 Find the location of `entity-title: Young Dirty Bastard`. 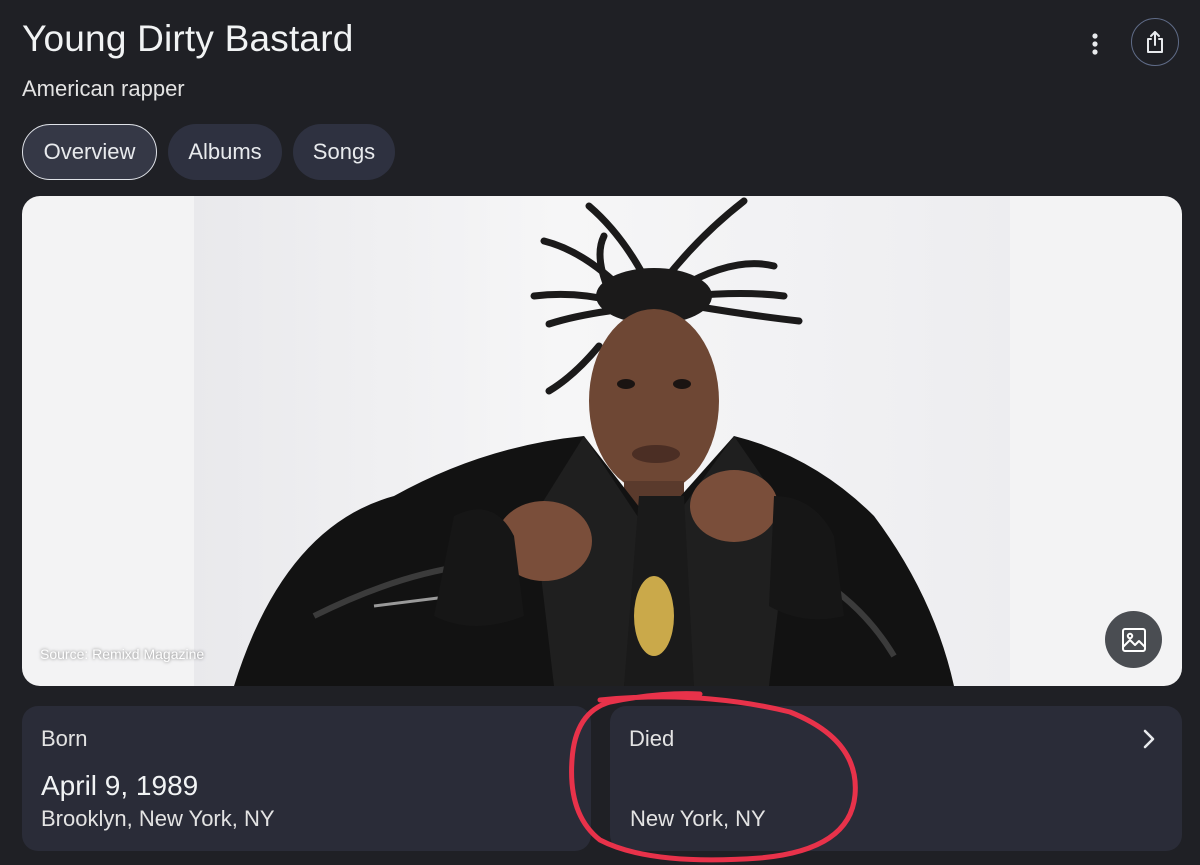

entity-title: Young Dirty Bastard is located at coordinates (188, 38).